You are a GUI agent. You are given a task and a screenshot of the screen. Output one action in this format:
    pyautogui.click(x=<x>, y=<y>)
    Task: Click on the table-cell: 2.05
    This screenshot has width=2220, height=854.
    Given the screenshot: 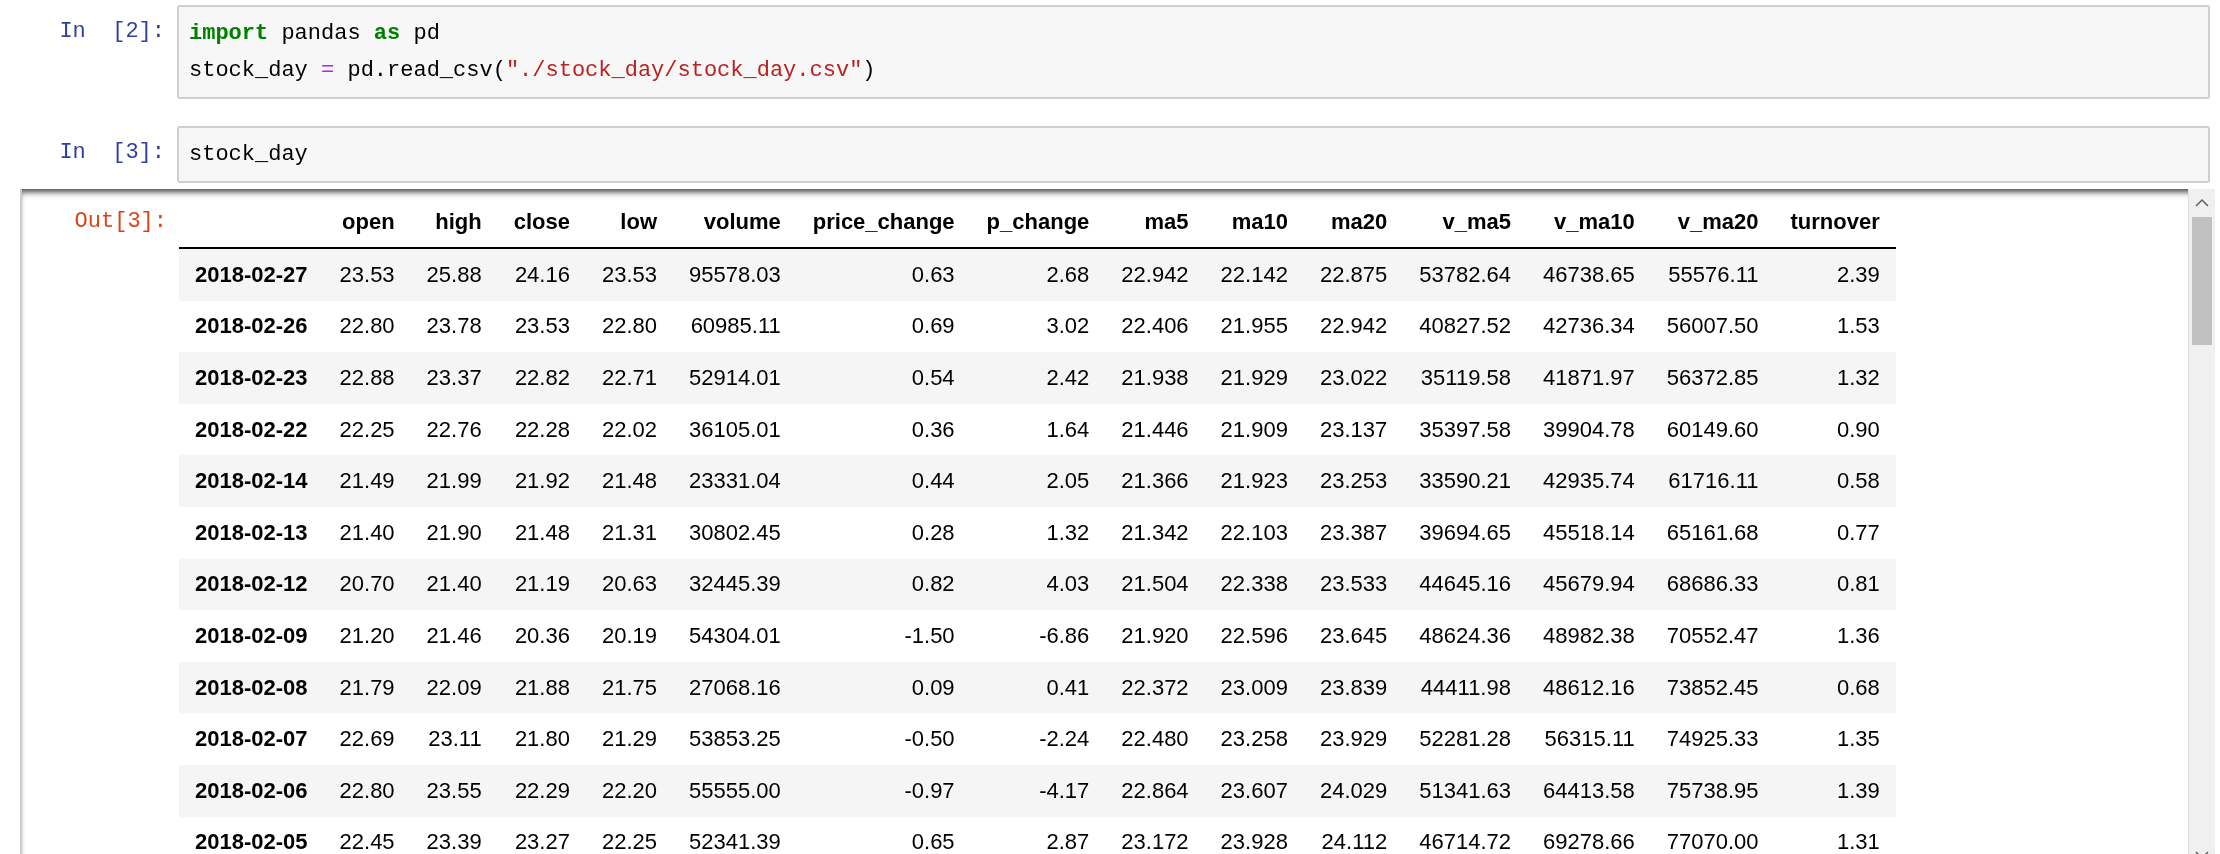 What is the action you would take?
    pyautogui.click(x=1038, y=481)
    